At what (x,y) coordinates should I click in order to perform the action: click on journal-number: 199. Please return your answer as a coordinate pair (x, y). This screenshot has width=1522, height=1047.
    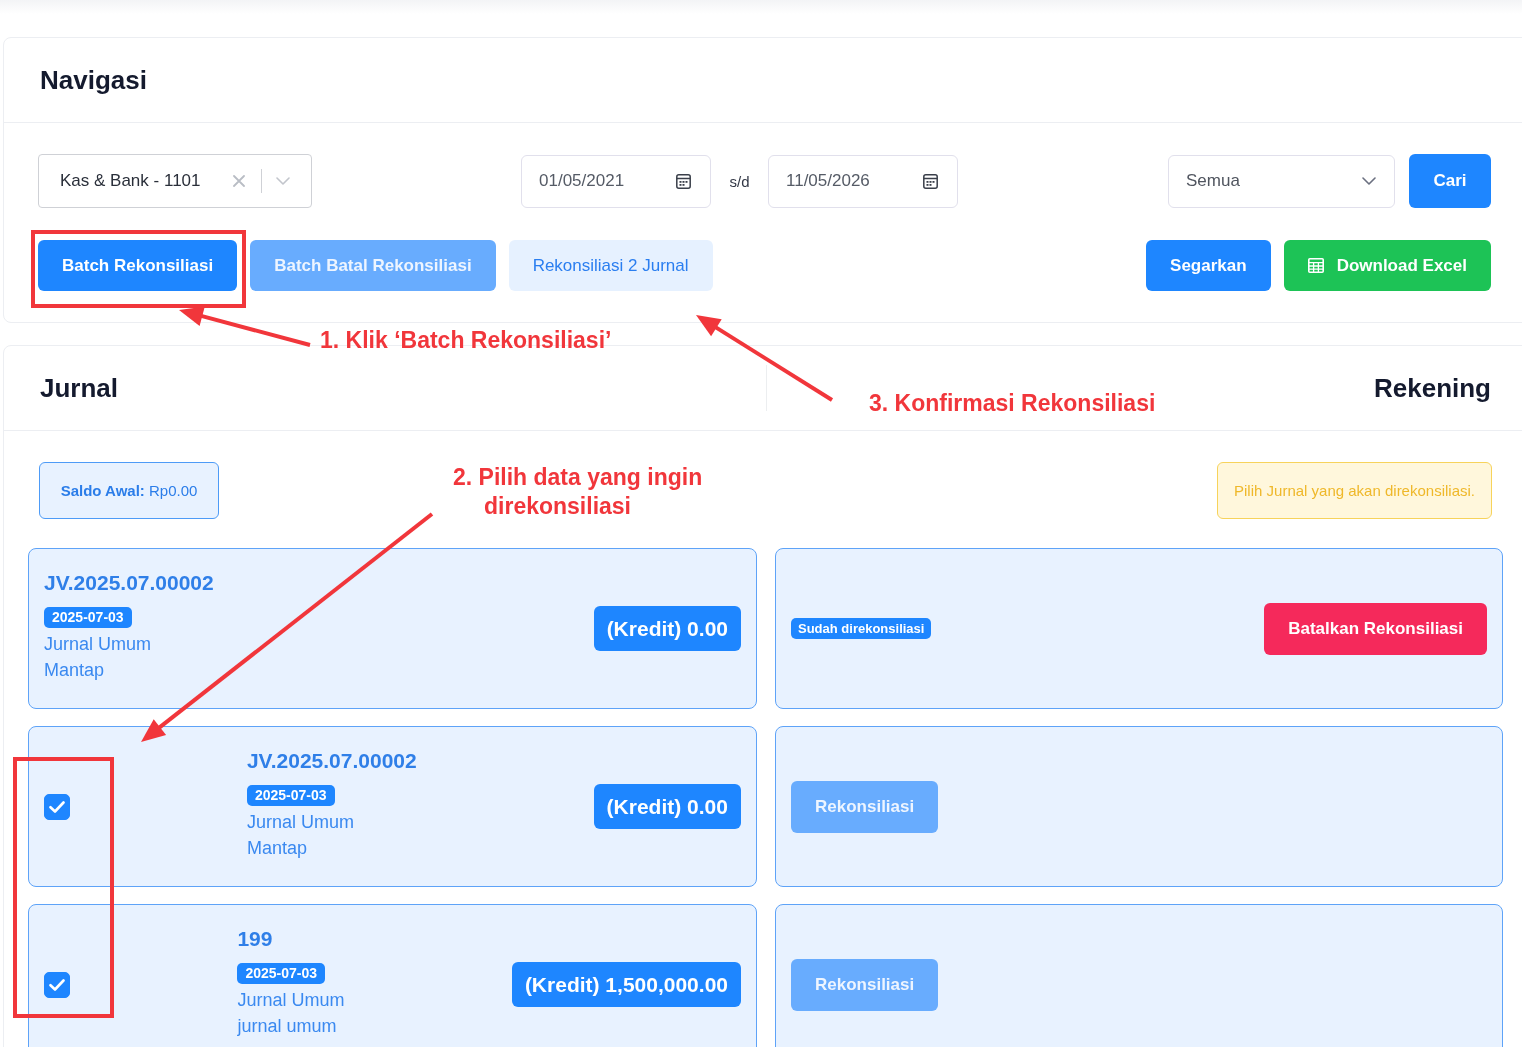
    Looking at the image, I should click on (255, 938).